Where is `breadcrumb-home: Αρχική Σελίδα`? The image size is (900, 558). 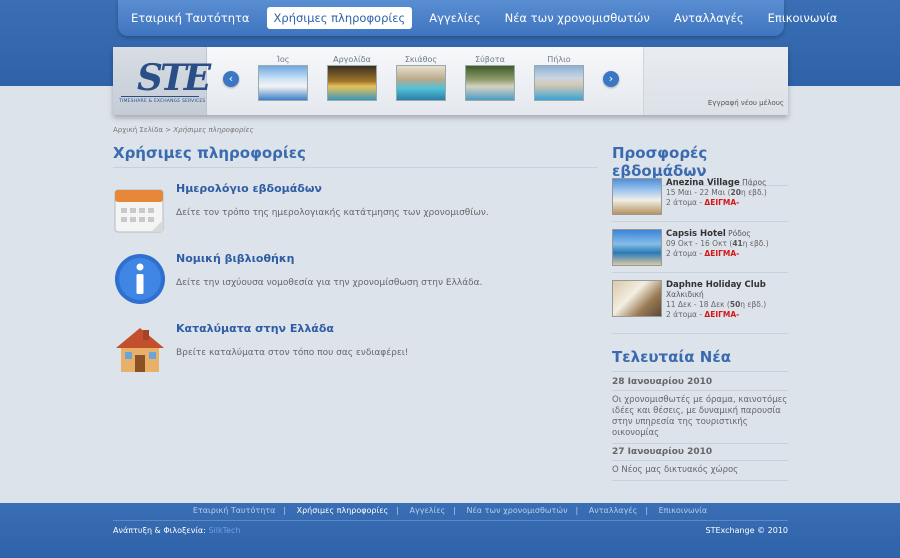
breadcrumb-home: Αρχική Σελίδα is located at coordinates (138, 130).